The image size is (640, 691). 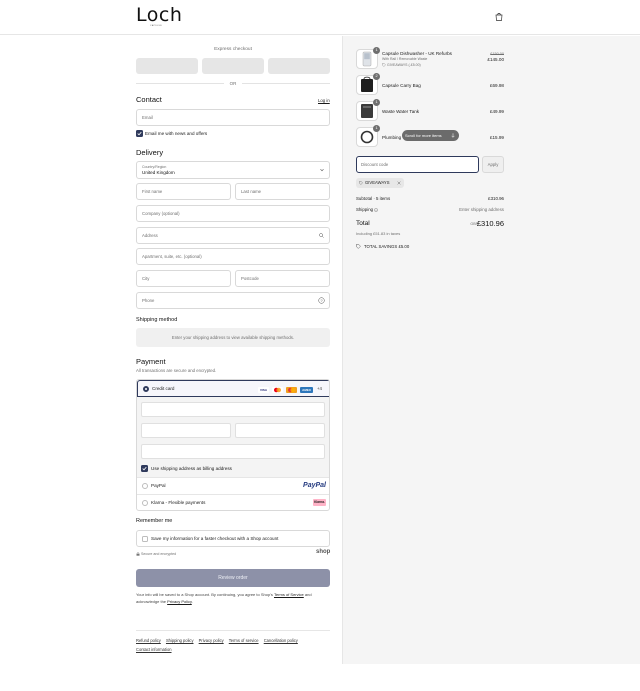 What do you see at coordinates (282, 278) in the screenshot?
I see `postcode-field: Postcode` at bounding box center [282, 278].